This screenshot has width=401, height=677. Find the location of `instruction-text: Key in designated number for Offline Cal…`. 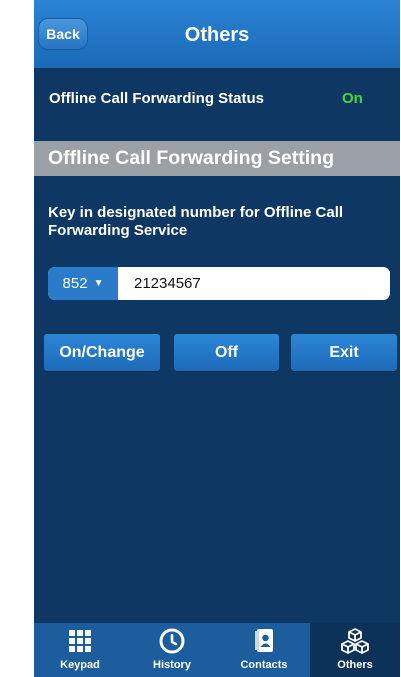

instruction-text: Key in designated number for Offline Cal… is located at coordinates (196, 221).